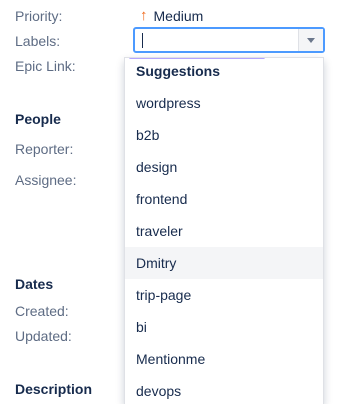  What do you see at coordinates (224, 135) in the screenshot?
I see `suggestion-item: b2b` at bounding box center [224, 135].